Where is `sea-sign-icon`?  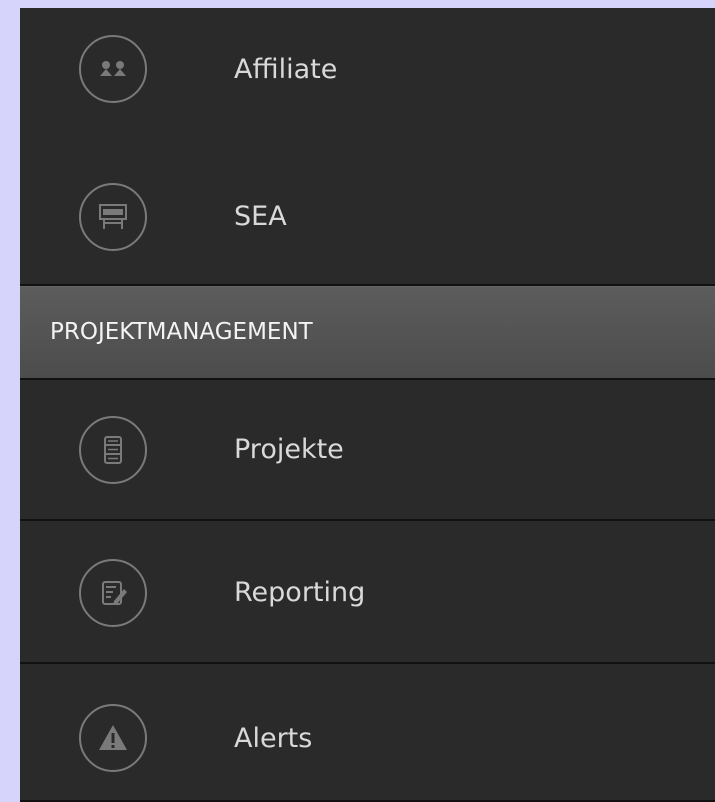
sea-sign-icon is located at coordinates (113, 217).